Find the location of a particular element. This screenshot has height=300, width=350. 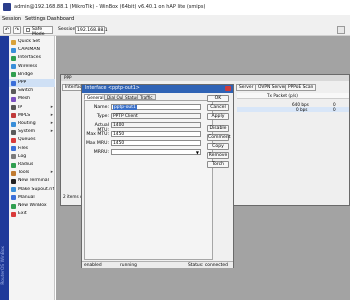

sidebar-item-queues: Queues is located at coordinates (32, 140).